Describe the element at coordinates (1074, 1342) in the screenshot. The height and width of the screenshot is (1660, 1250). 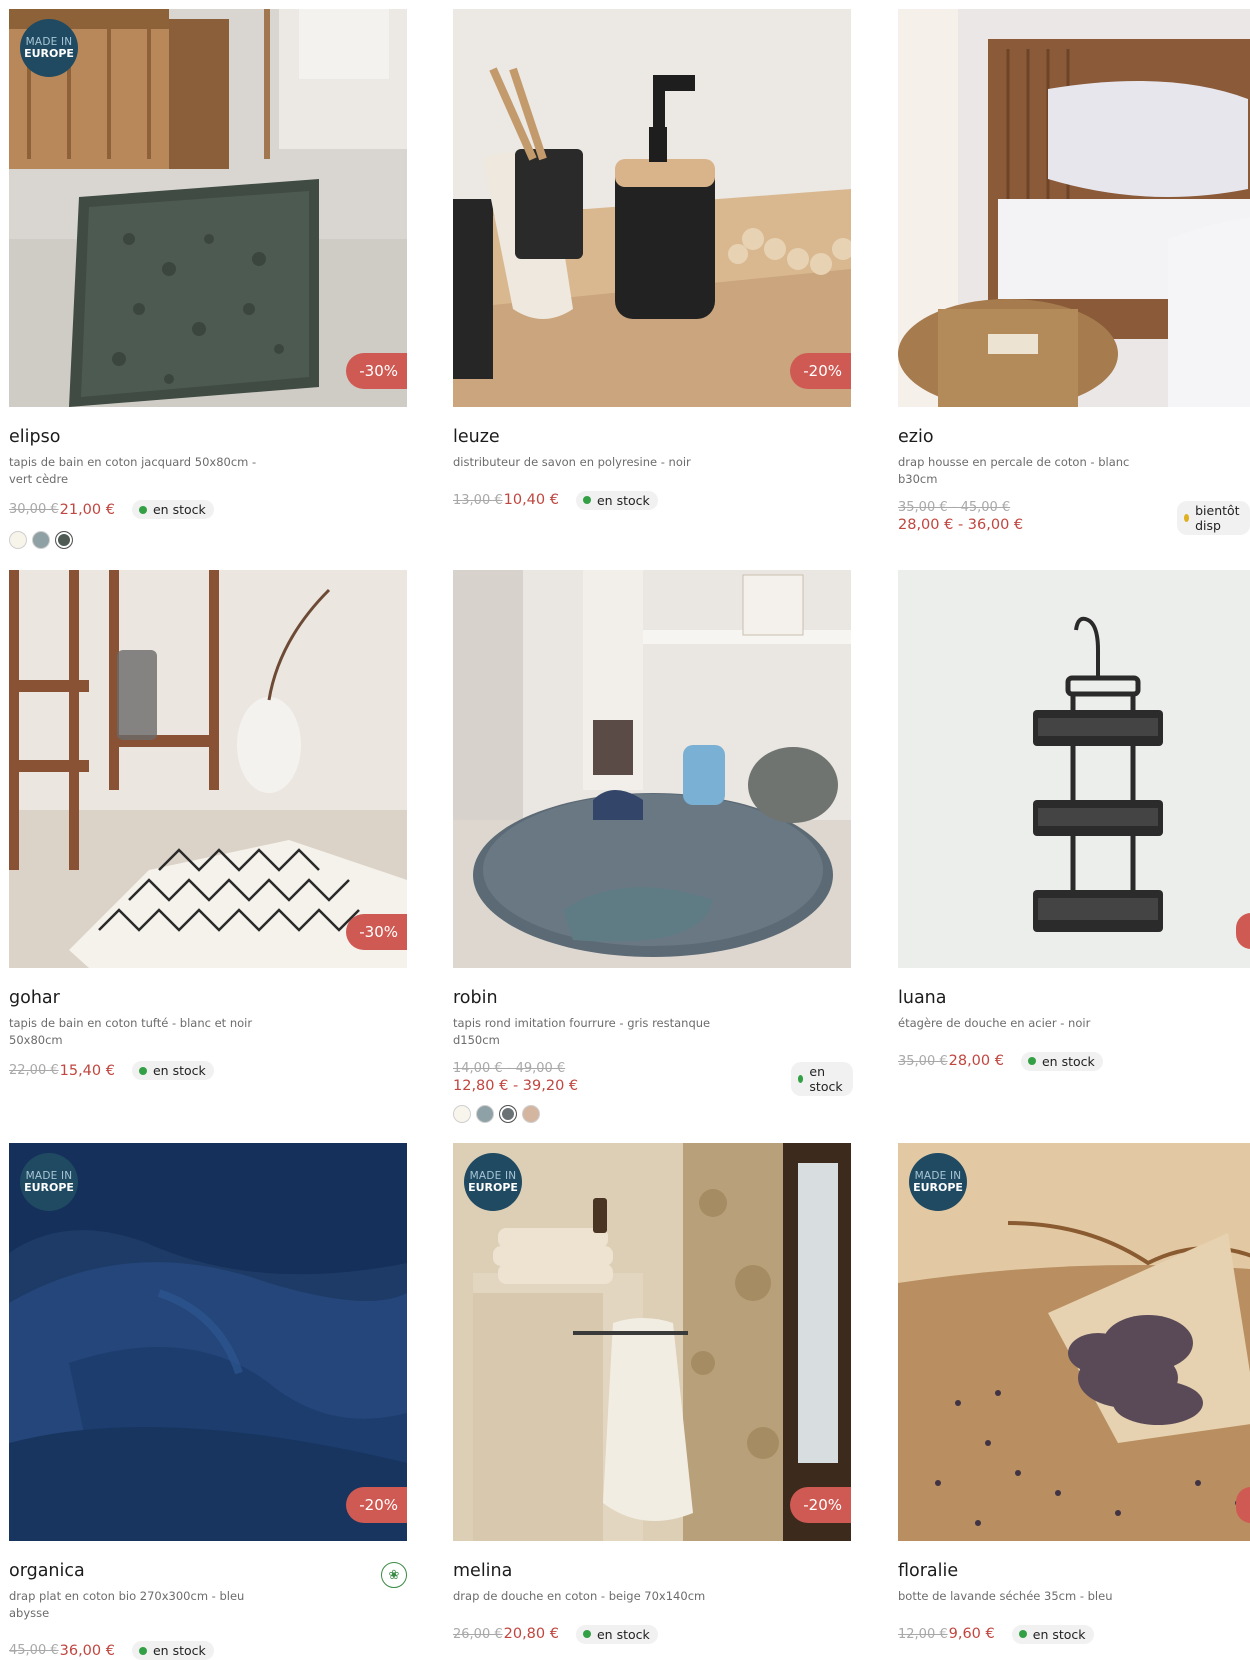
I see `product-image: MADE IN EUROPE` at that location.